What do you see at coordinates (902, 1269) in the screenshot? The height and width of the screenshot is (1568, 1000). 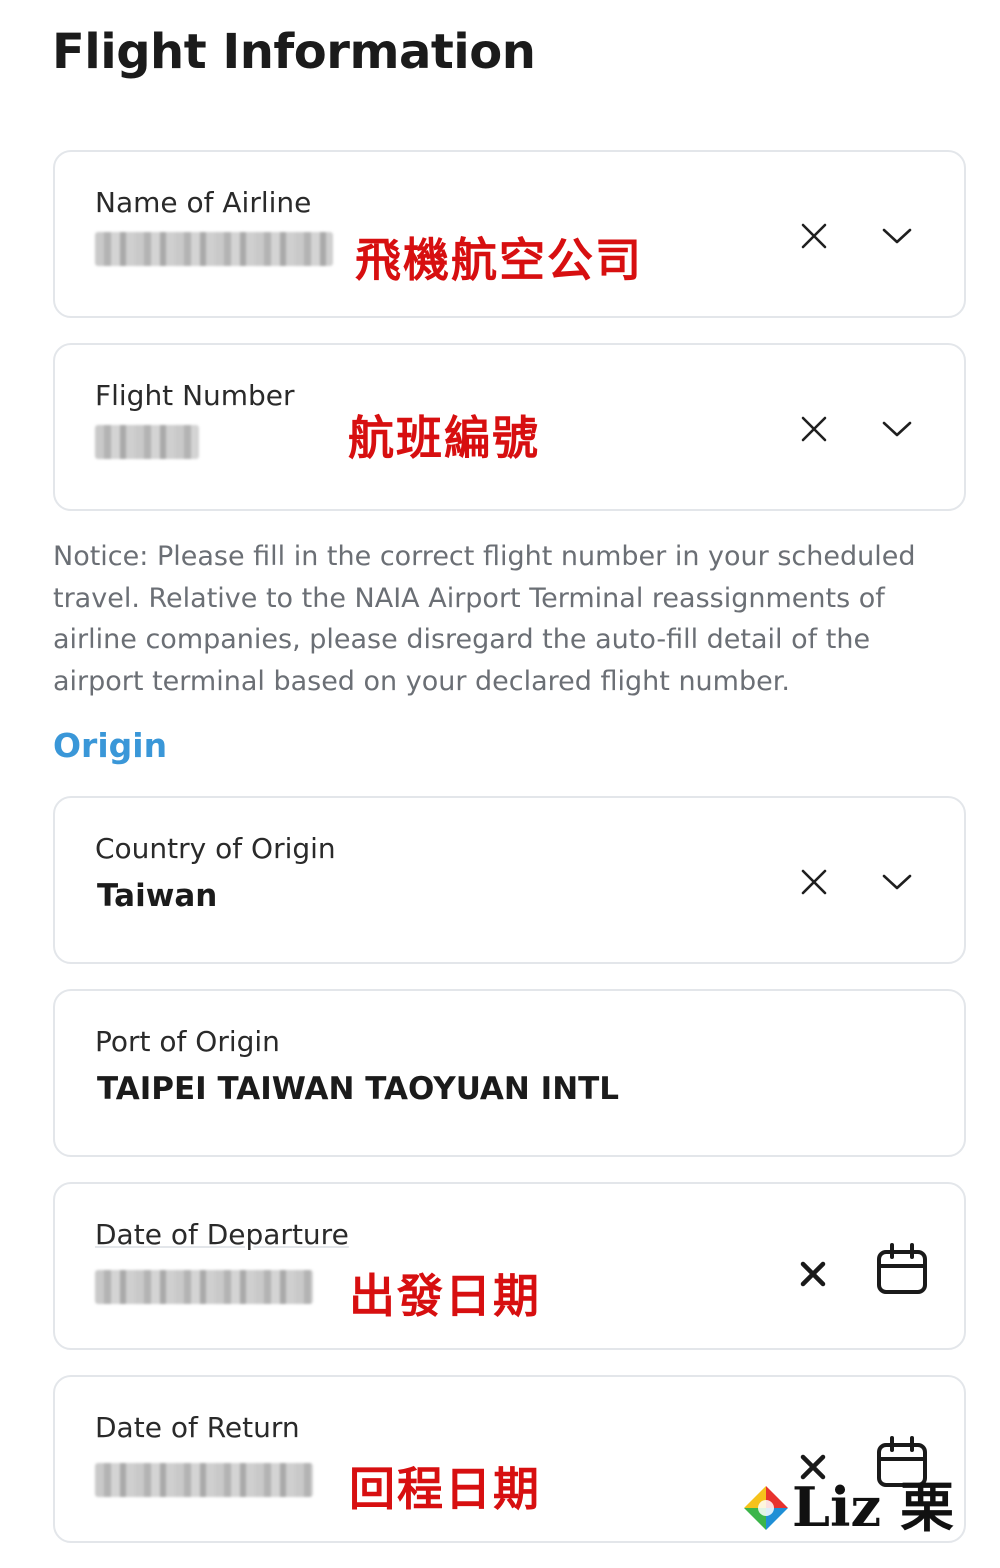 I see `calendar-icon` at bounding box center [902, 1269].